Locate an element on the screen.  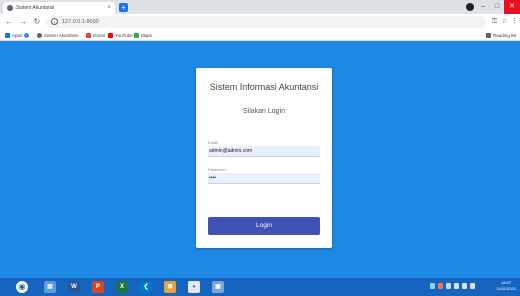
bookmark-label: Apps is located at coordinates (17, 35).